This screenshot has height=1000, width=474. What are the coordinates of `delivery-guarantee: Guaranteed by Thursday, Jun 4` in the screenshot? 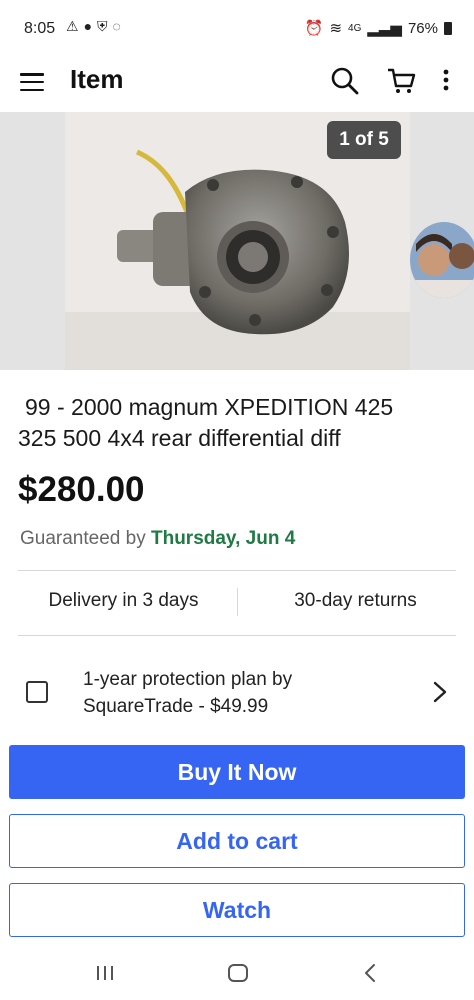 It's located at (157, 539).